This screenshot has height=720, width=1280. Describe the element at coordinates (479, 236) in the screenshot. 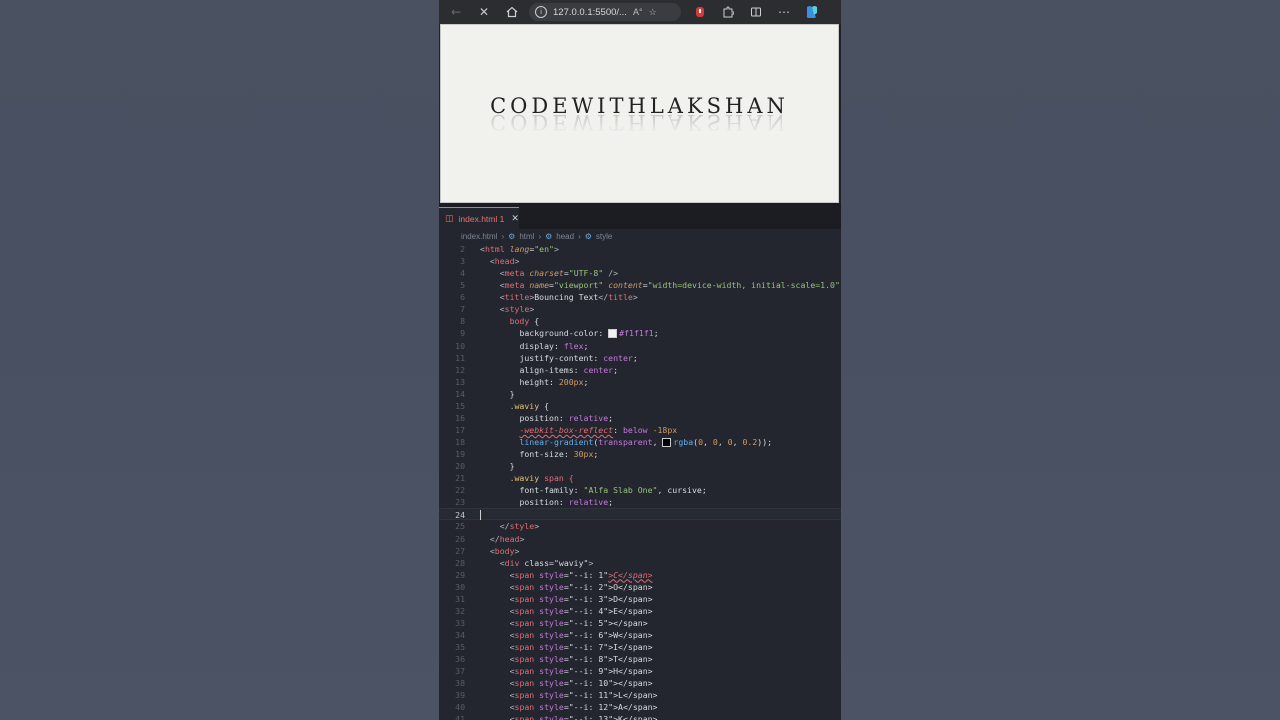

I see `breadcrumb-item: index.html` at that location.